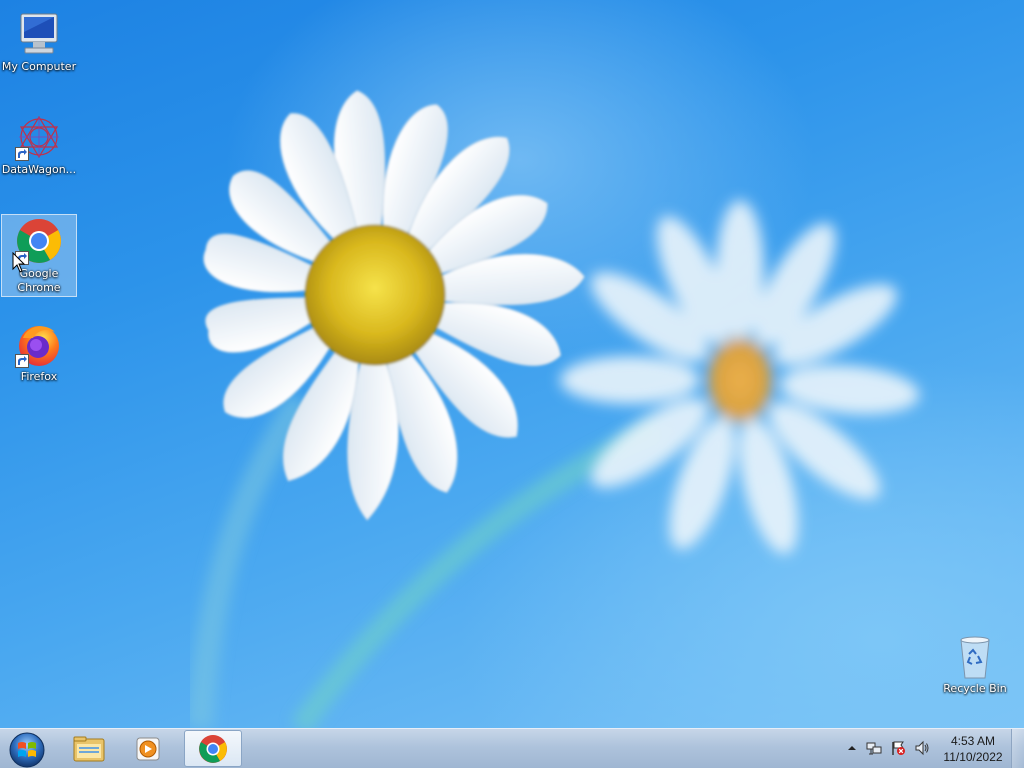 The image size is (1024, 772). Describe the element at coordinates (898, 748) in the screenshot. I see `action-center-flag-icon` at that location.